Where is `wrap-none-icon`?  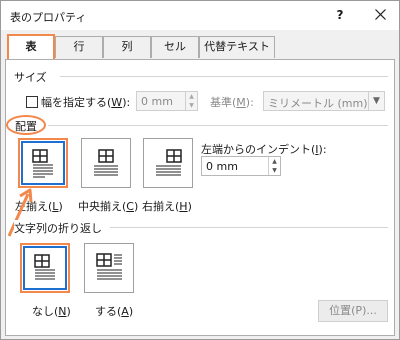 wrap-none-icon is located at coordinates (44, 267).